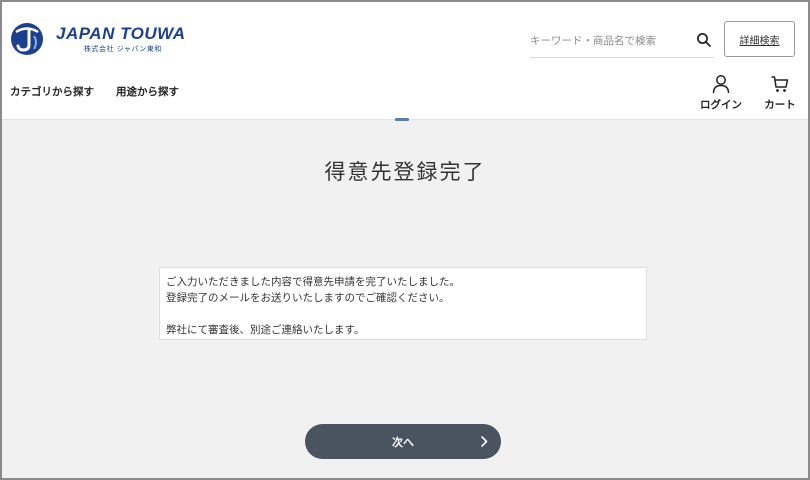 This screenshot has width=810, height=480. What do you see at coordinates (721, 105) in the screenshot?
I see `login-label: ログイン` at bounding box center [721, 105].